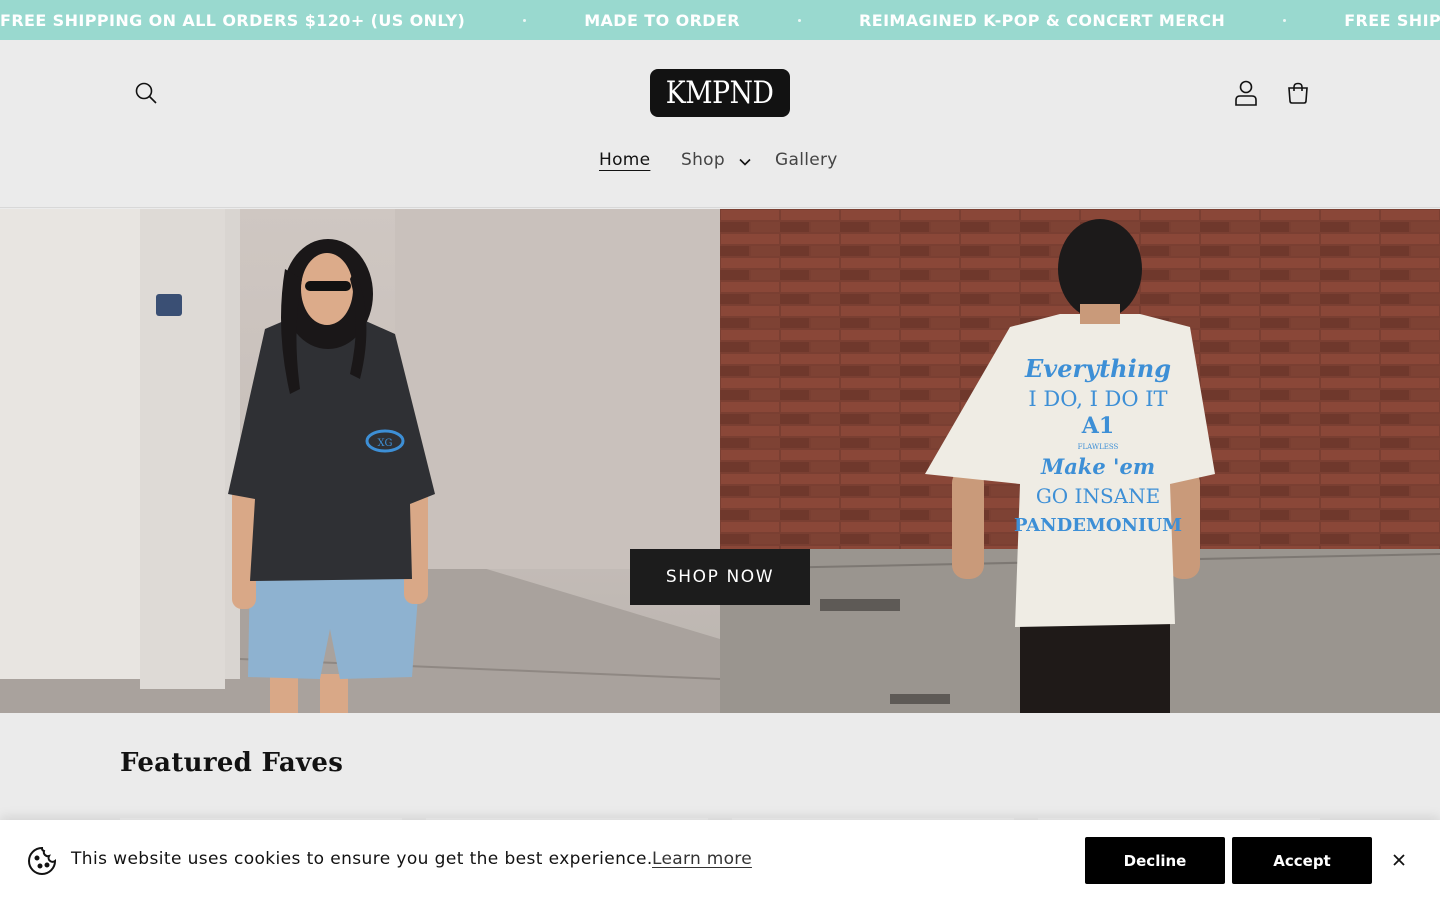 The width and height of the screenshot is (1440, 900). I want to click on search-button, so click(146, 93).